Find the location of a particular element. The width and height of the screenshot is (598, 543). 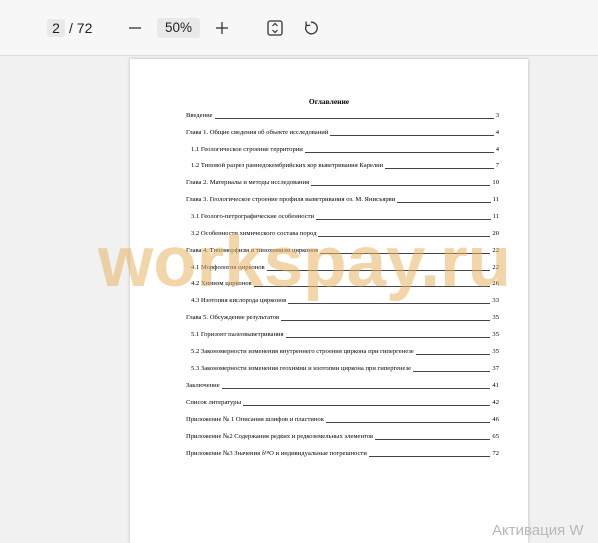

plus-icon is located at coordinates (222, 28).